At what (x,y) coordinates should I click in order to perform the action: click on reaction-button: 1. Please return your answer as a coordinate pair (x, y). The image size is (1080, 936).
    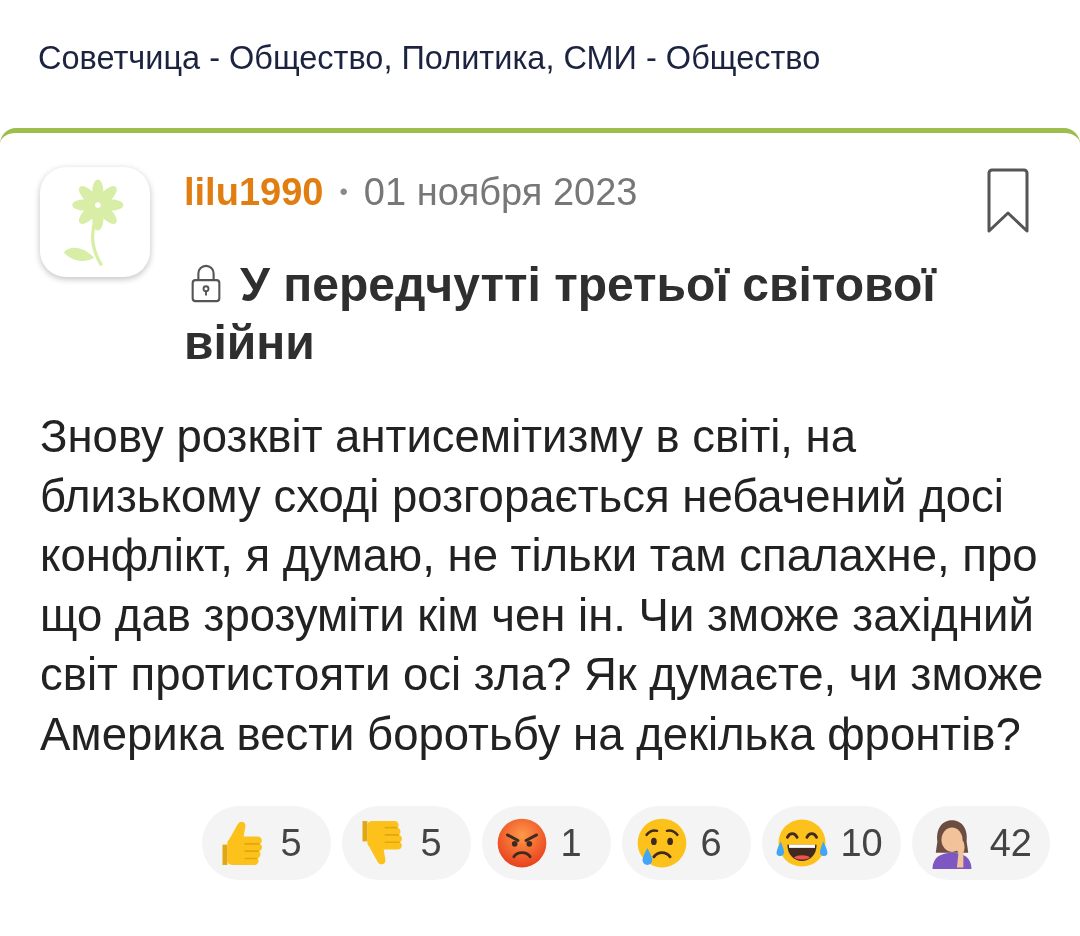
    Looking at the image, I should click on (547, 843).